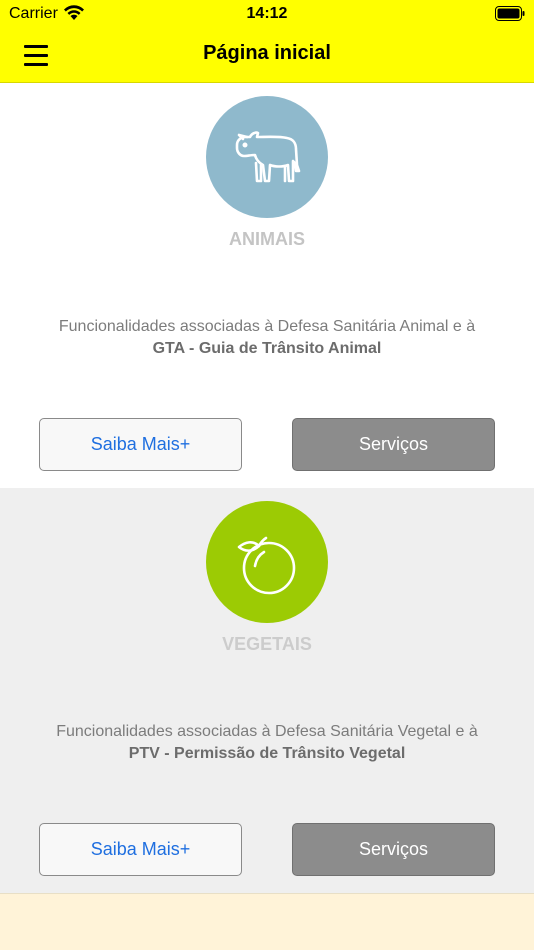 Image resolution: width=534 pixels, height=950 pixels. What do you see at coordinates (267, 348) in the screenshot?
I see `description-bold: GTA - Guia de Trânsito Animal` at bounding box center [267, 348].